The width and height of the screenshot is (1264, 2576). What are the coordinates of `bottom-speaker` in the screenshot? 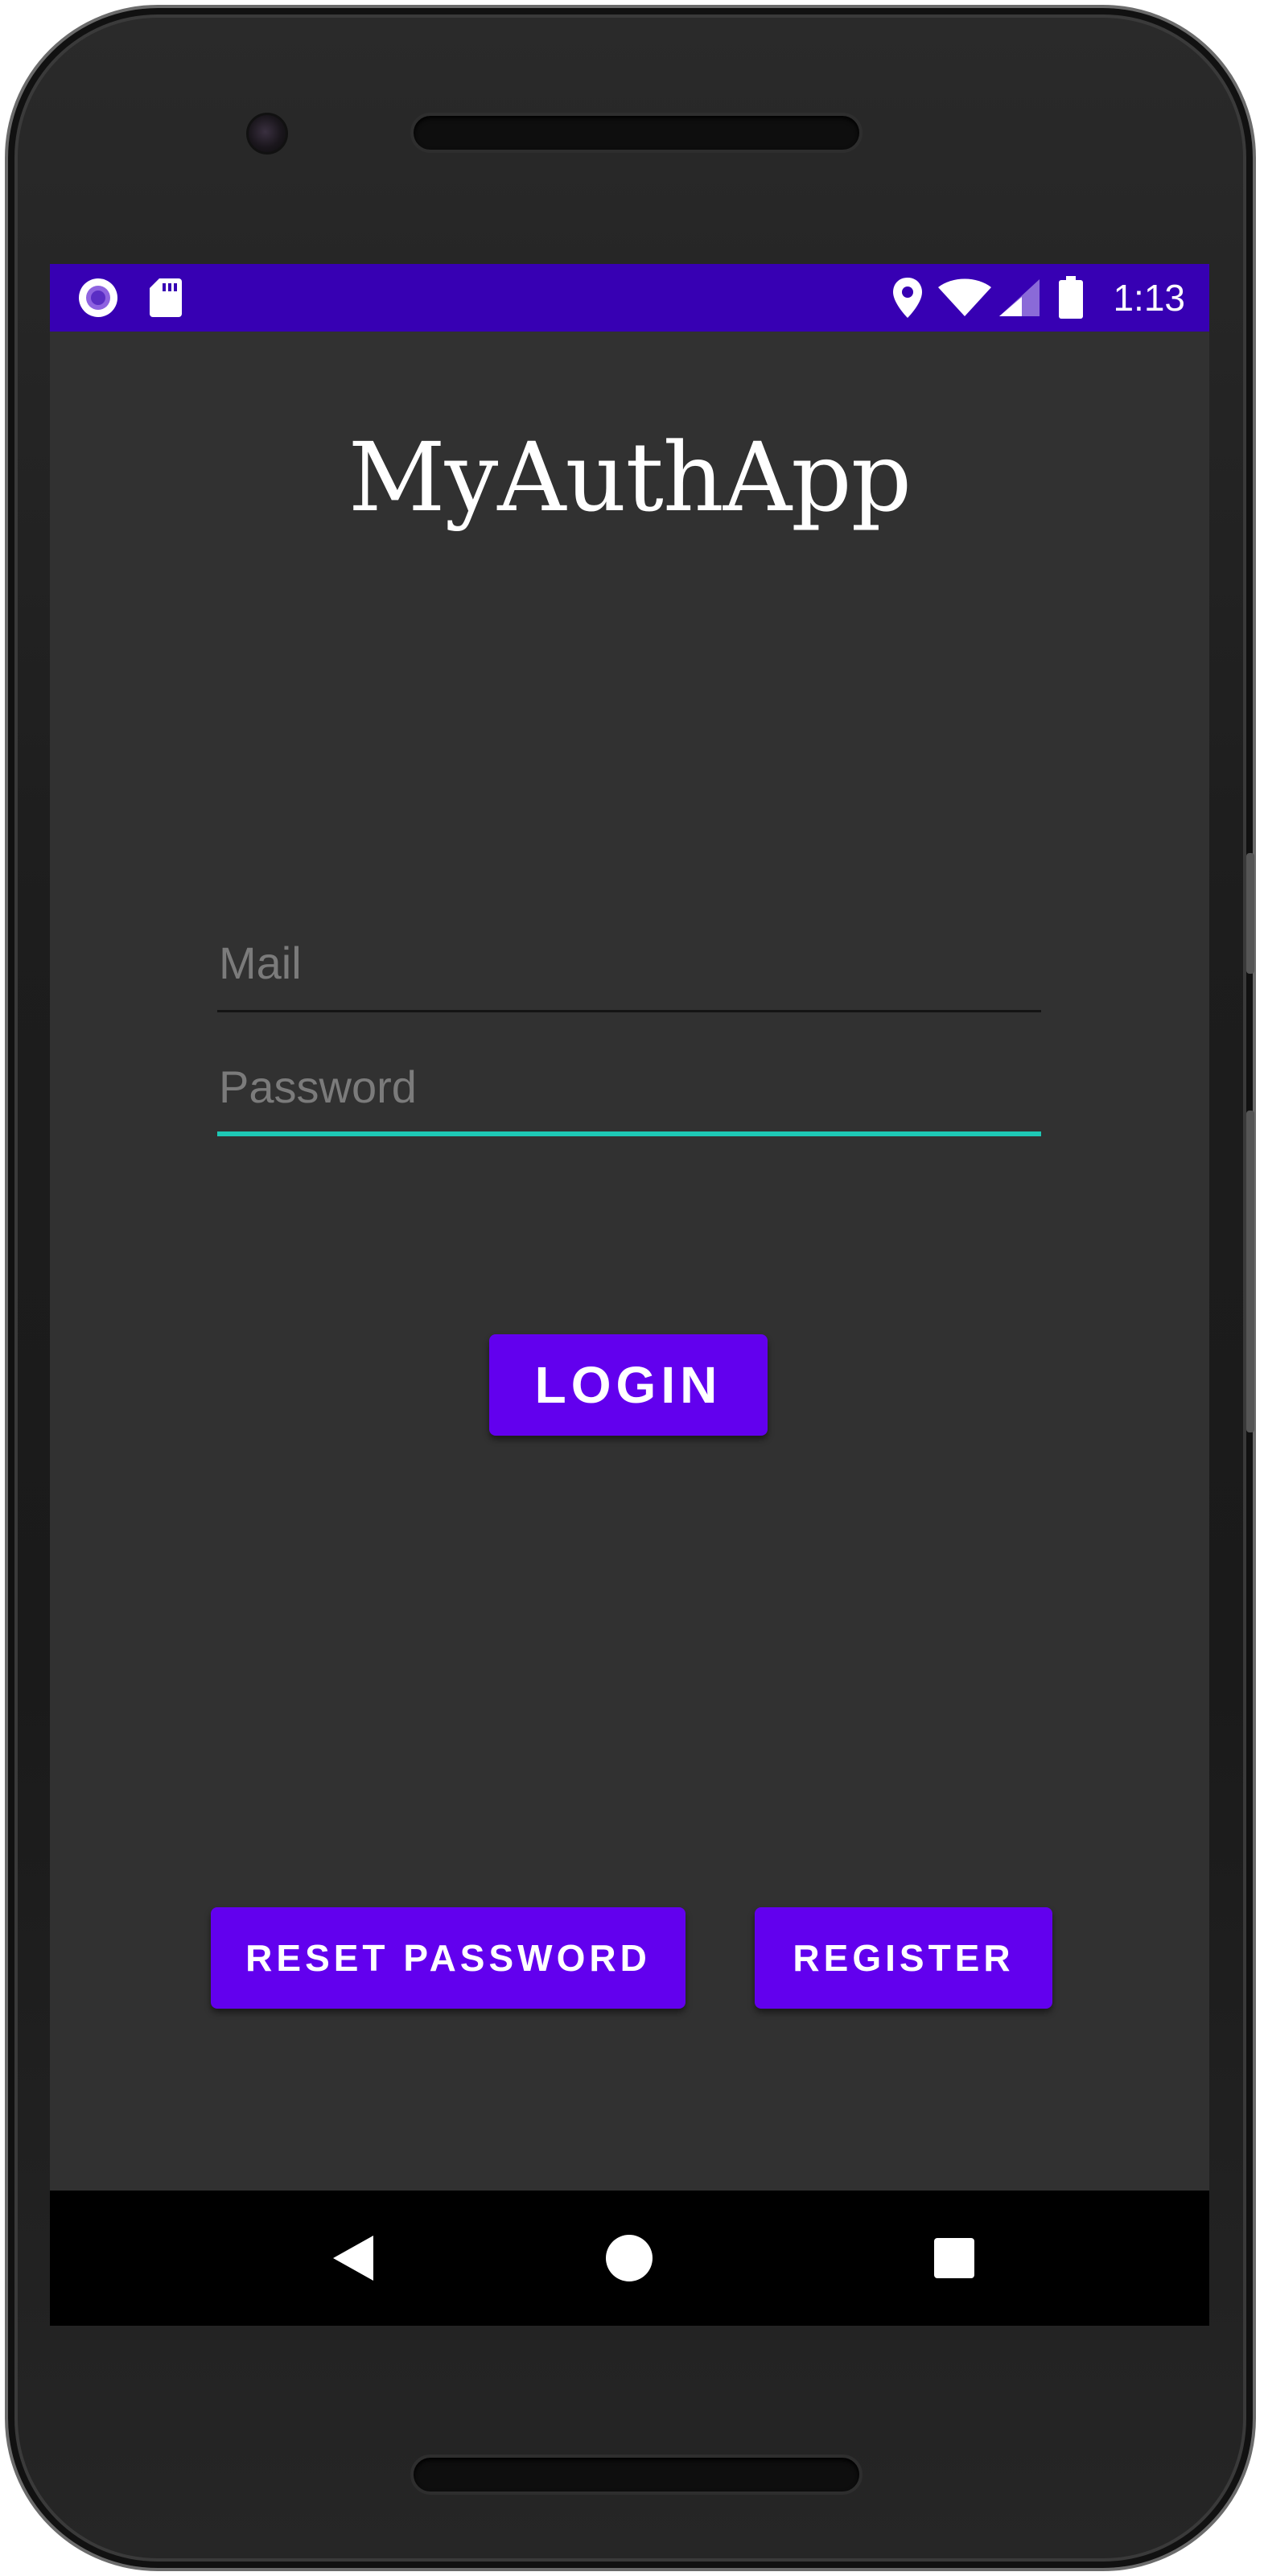 It's located at (636, 2474).